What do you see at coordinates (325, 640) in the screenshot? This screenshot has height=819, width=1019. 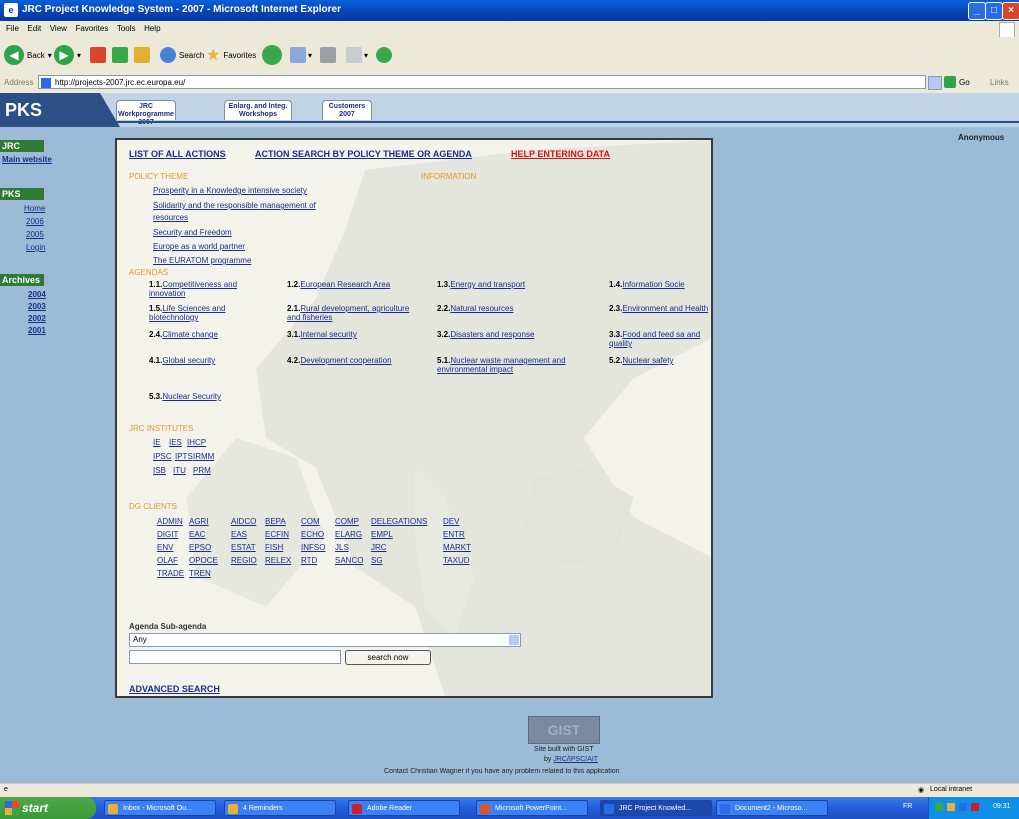 I see `agenda-select: Any` at bounding box center [325, 640].